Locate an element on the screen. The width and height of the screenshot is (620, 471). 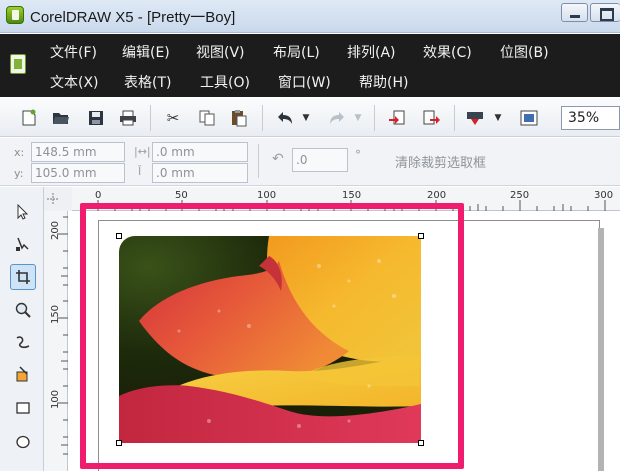
welcome-screen-icon is located at coordinates (529, 118).